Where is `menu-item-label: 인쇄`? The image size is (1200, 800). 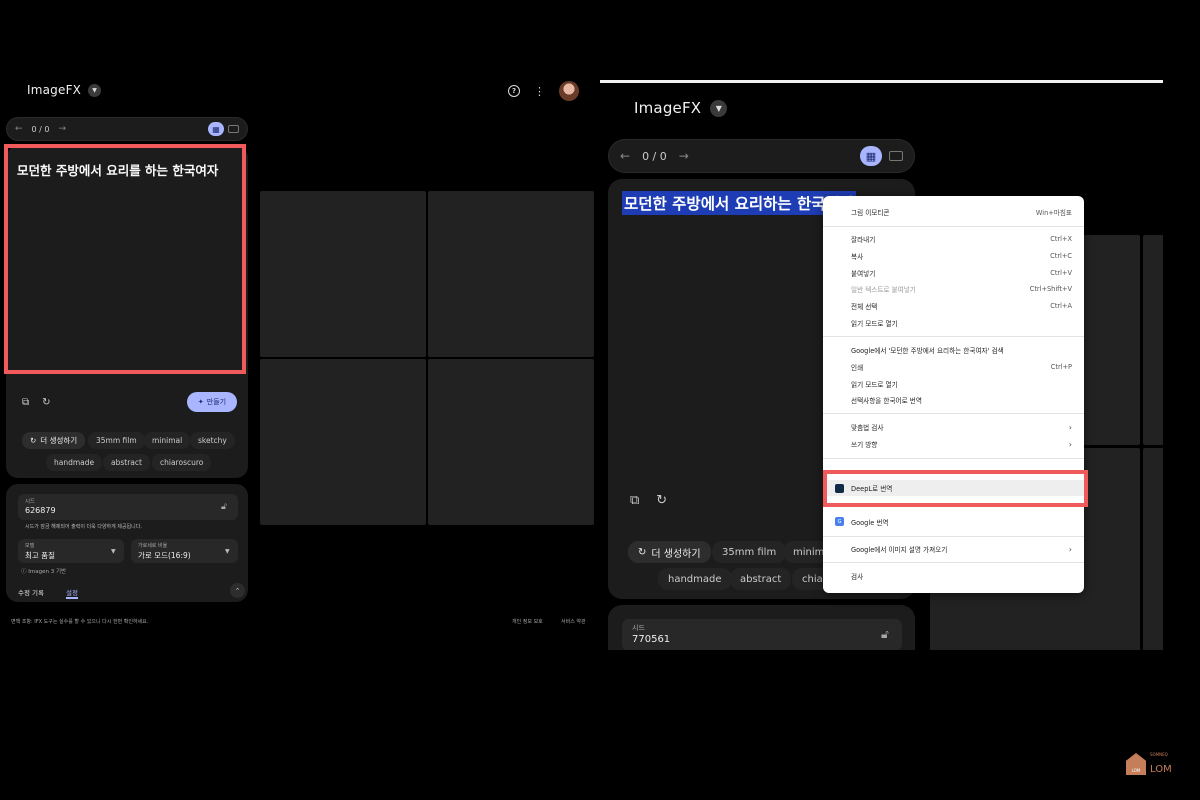
menu-item-label: 인쇄 is located at coordinates (857, 368).